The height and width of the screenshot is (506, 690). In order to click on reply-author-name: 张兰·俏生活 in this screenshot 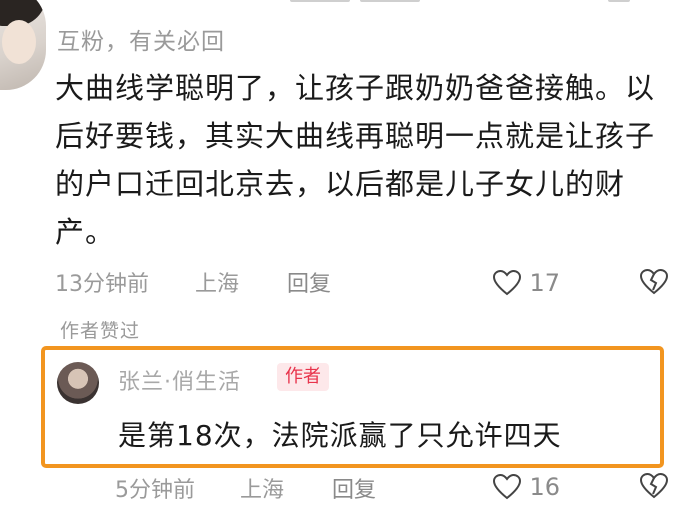, I will do `click(179, 380)`.